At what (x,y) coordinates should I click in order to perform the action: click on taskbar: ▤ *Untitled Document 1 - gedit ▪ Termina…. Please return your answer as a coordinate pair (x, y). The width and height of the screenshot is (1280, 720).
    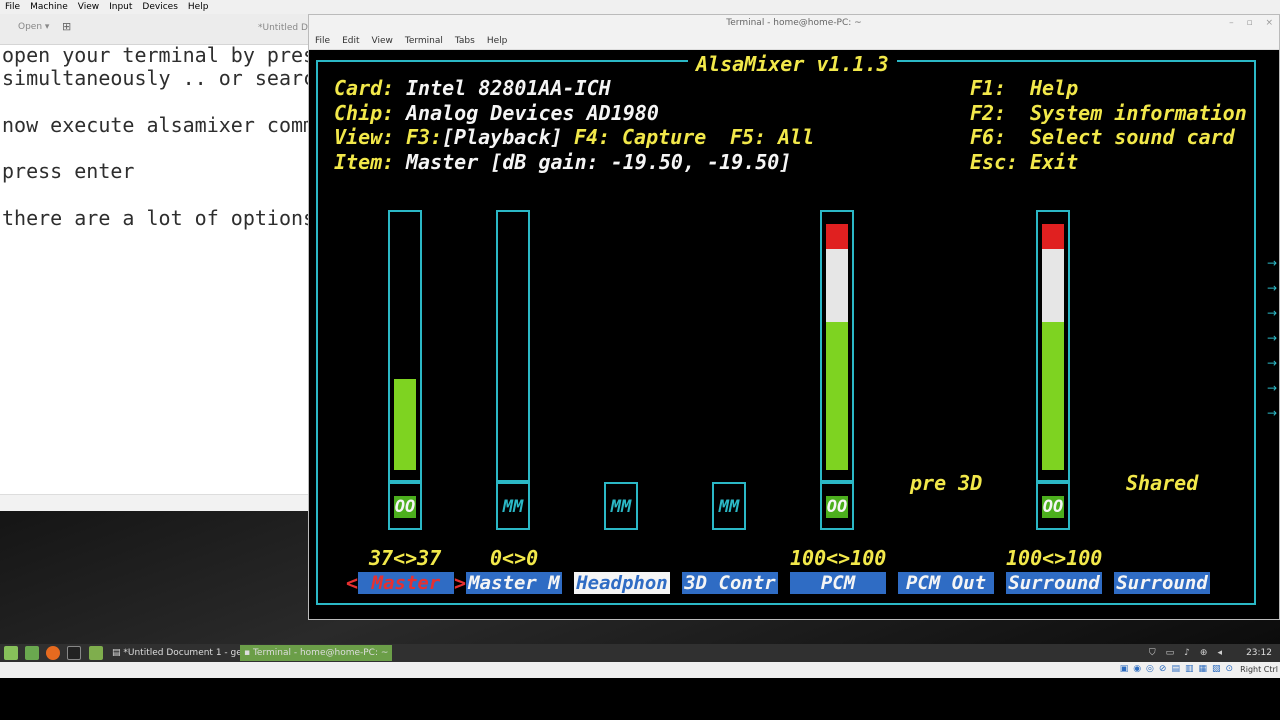
    Looking at the image, I should click on (640, 653).